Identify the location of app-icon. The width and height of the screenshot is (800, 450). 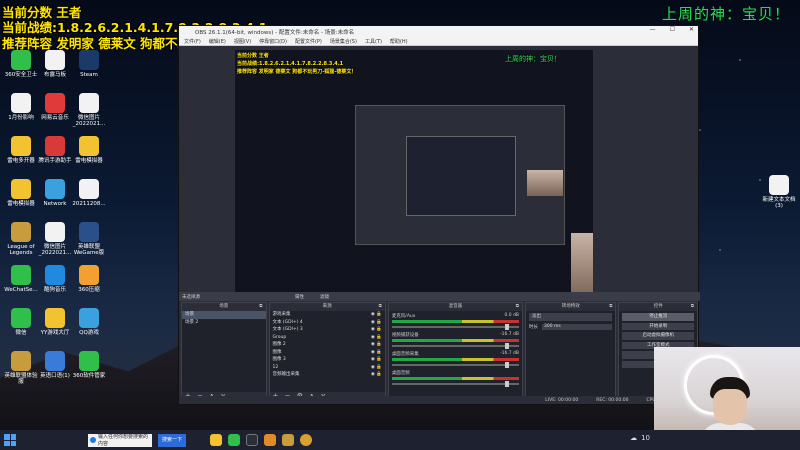
(270, 440).